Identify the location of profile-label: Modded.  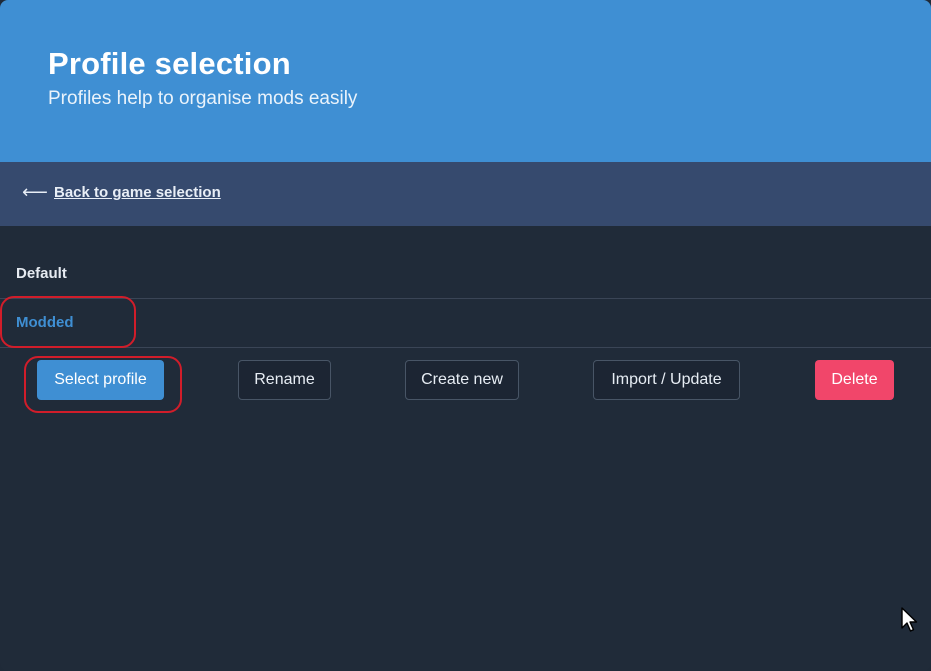
(45, 322).